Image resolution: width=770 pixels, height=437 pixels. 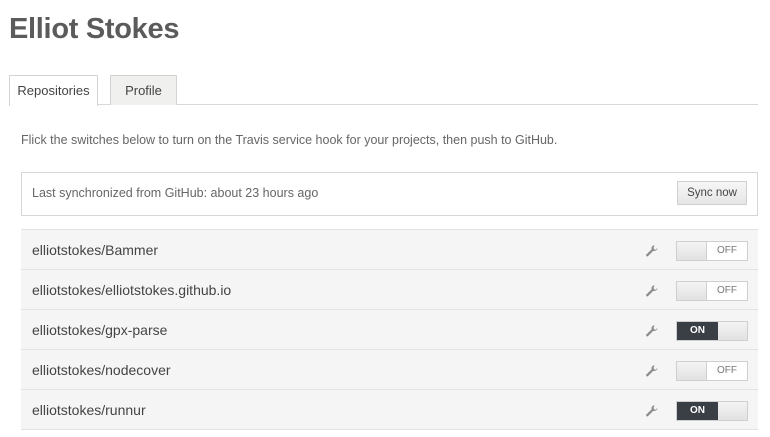 What do you see at coordinates (95, 250) in the screenshot?
I see `repository-name: elliotstokes/Bammer` at bounding box center [95, 250].